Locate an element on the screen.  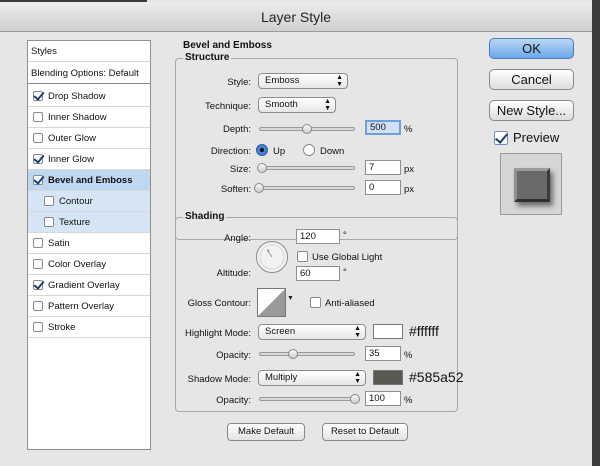
soften-input: 0 is located at coordinates (383, 187).